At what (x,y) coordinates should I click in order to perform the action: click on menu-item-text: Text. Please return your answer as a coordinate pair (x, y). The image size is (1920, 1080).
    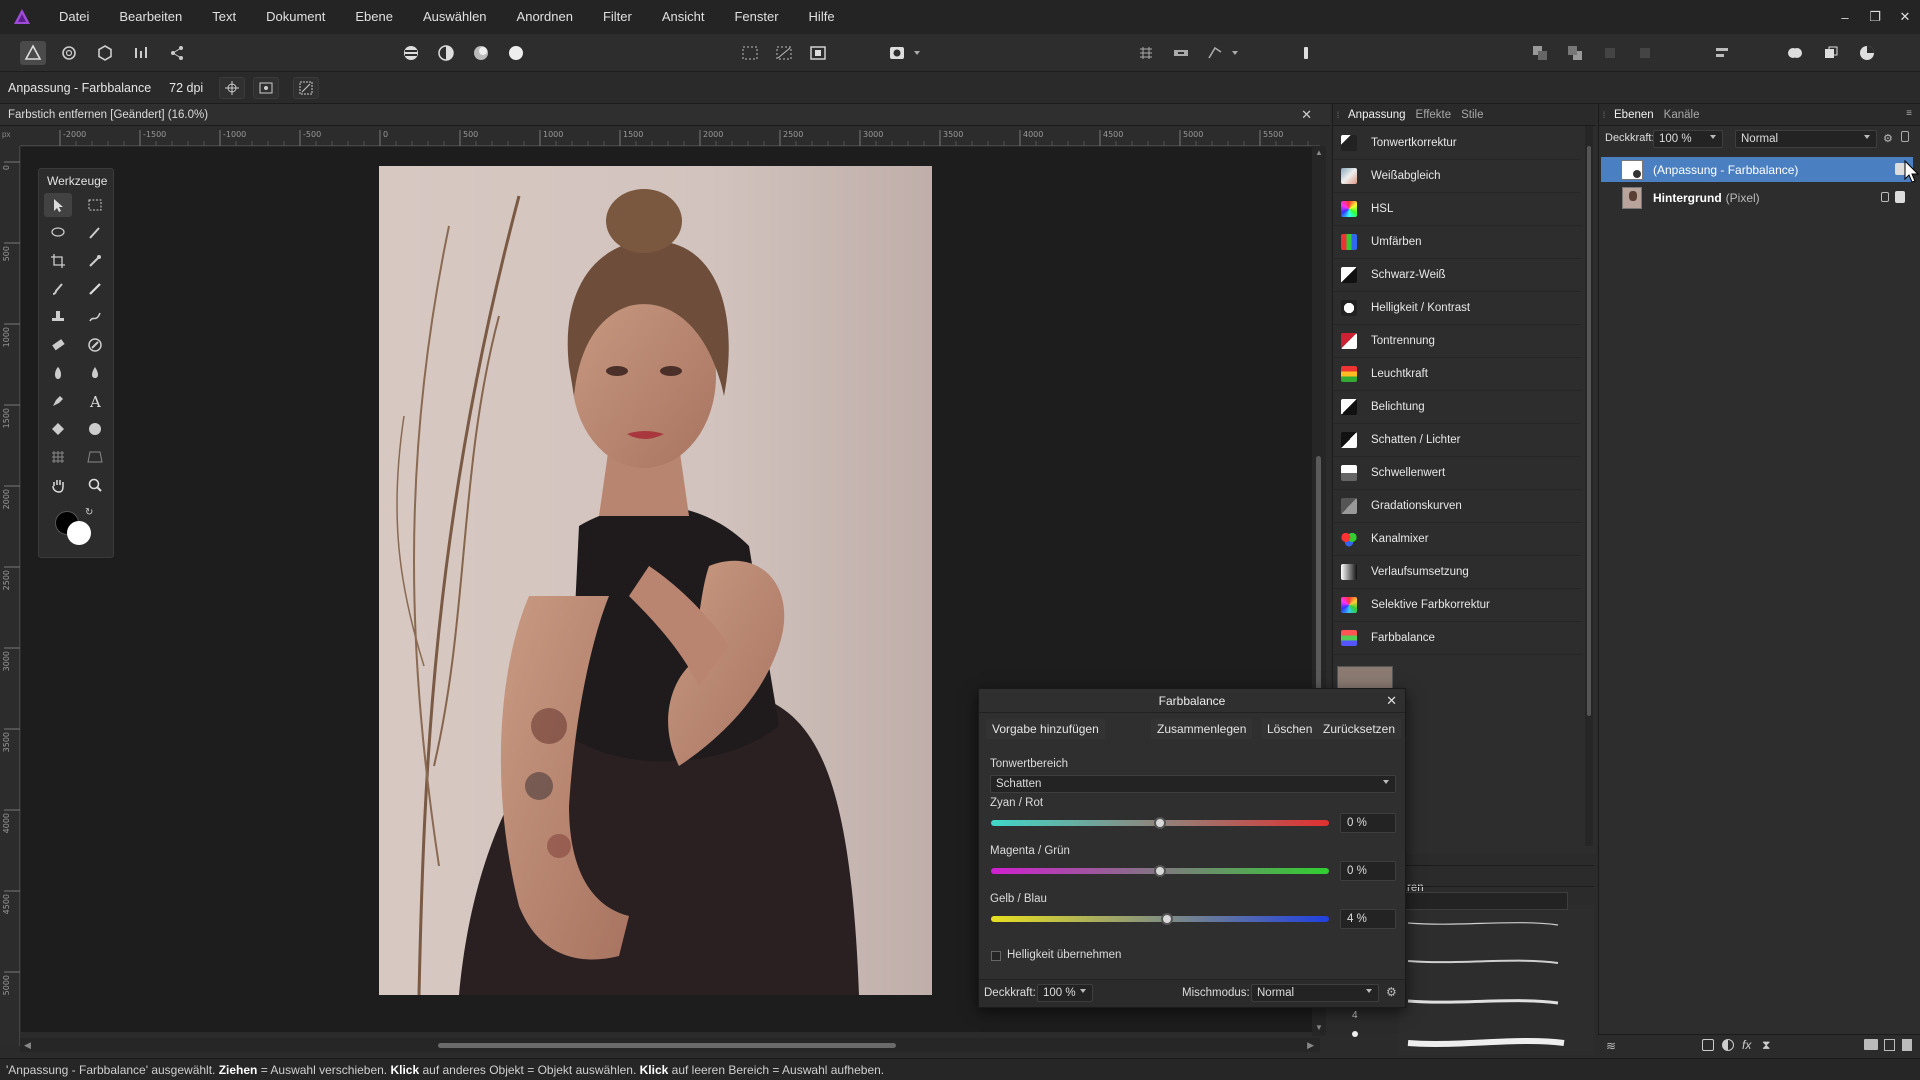
    Looking at the image, I should click on (224, 17).